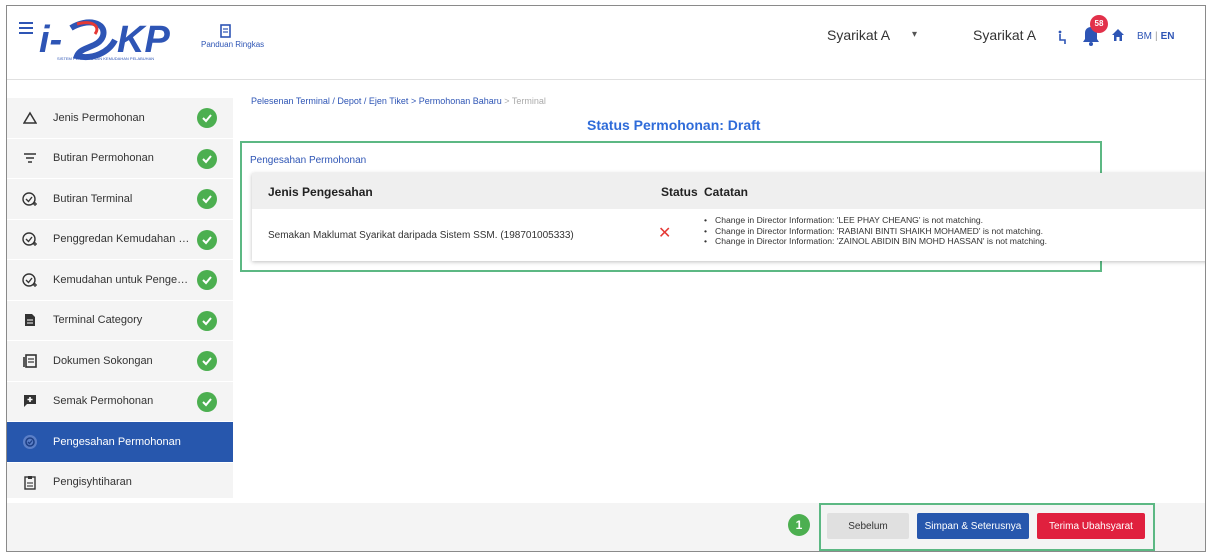 Image resolution: width=1212 pixels, height=557 pixels. Describe the element at coordinates (30, 401) in the screenshot. I see `add-box-icon` at that location.